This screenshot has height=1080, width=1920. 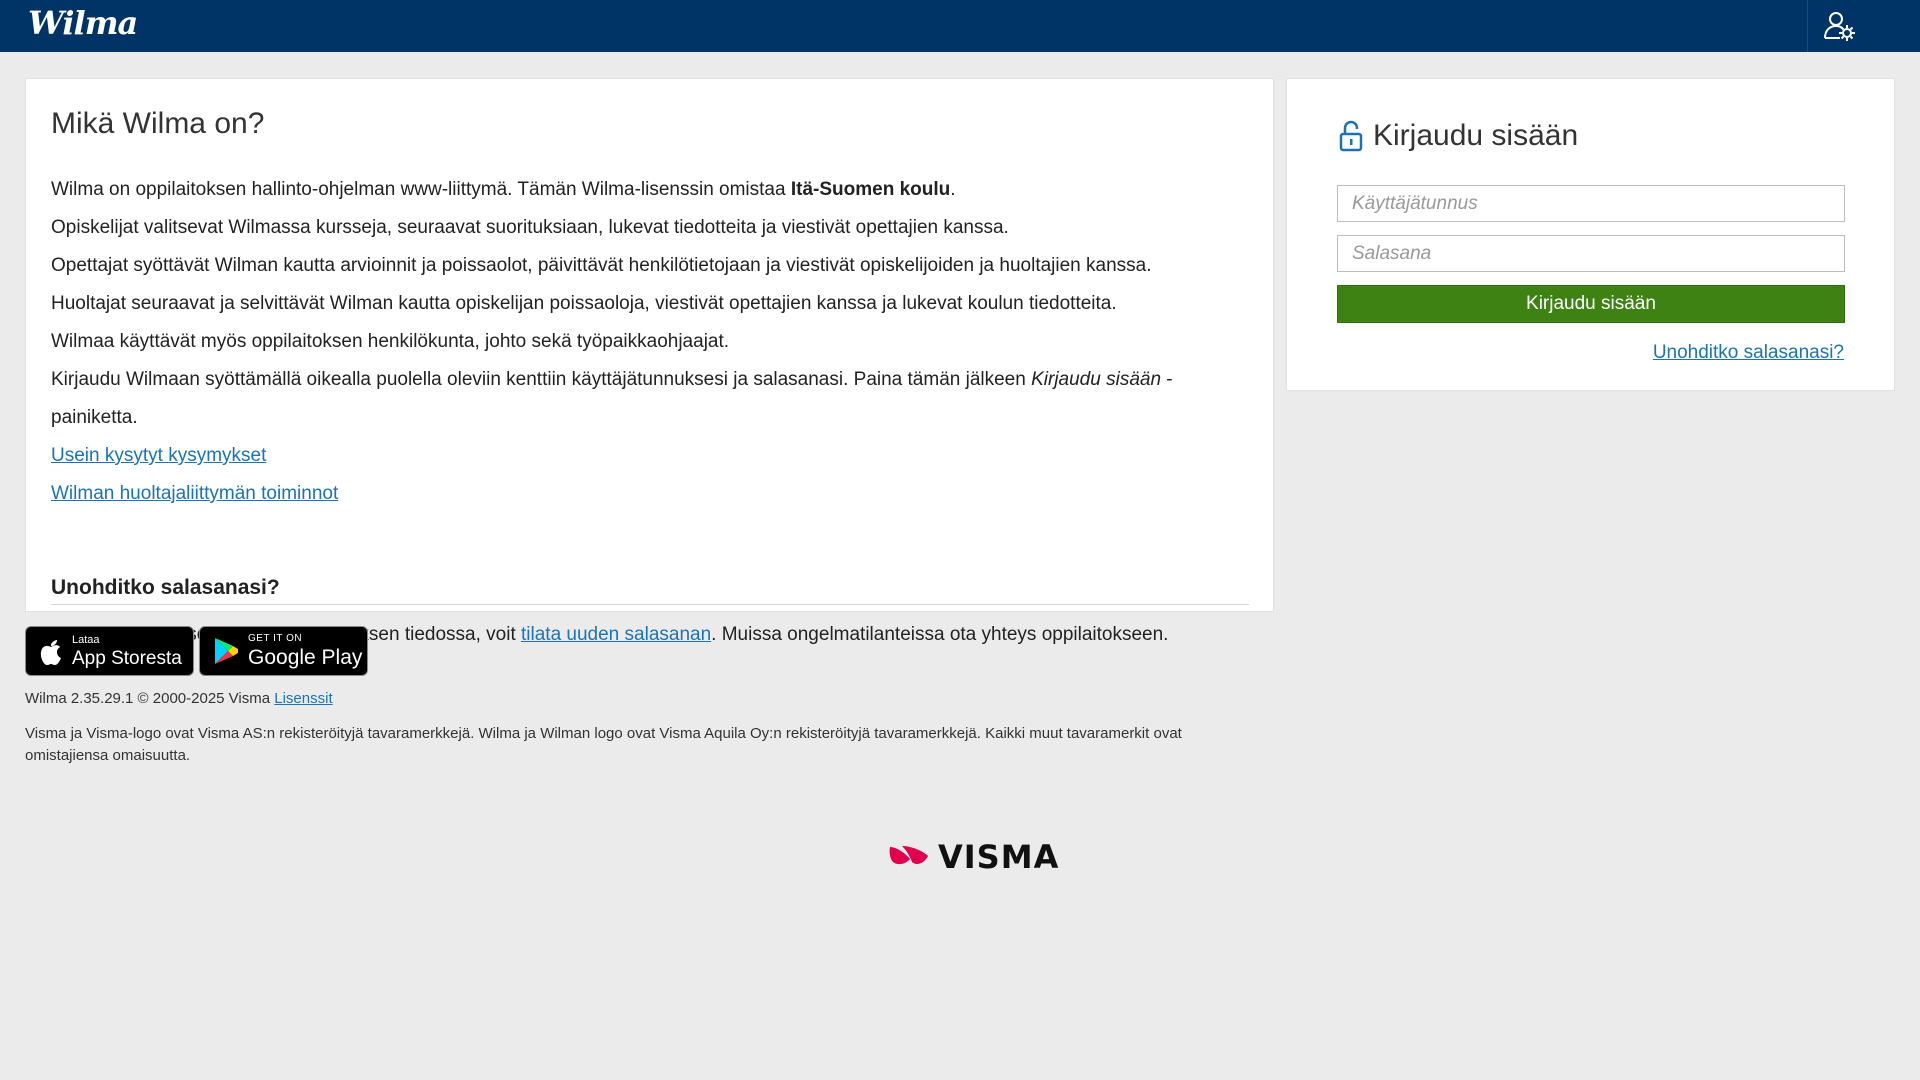 What do you see at coordinates (196, 651) in the screenshot?
I see `store-badges: Lataa App Storesta GET IT ON Google Play` at bounding box center [196, 651].